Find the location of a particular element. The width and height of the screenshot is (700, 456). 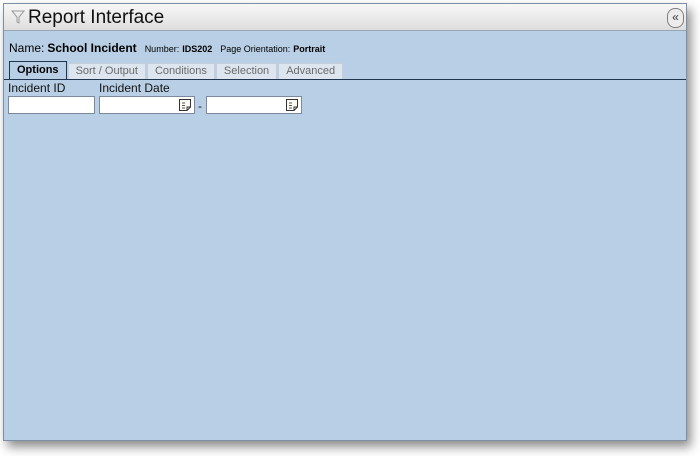

incident-id-label: Incident ID is located at coordinates (37, 88).